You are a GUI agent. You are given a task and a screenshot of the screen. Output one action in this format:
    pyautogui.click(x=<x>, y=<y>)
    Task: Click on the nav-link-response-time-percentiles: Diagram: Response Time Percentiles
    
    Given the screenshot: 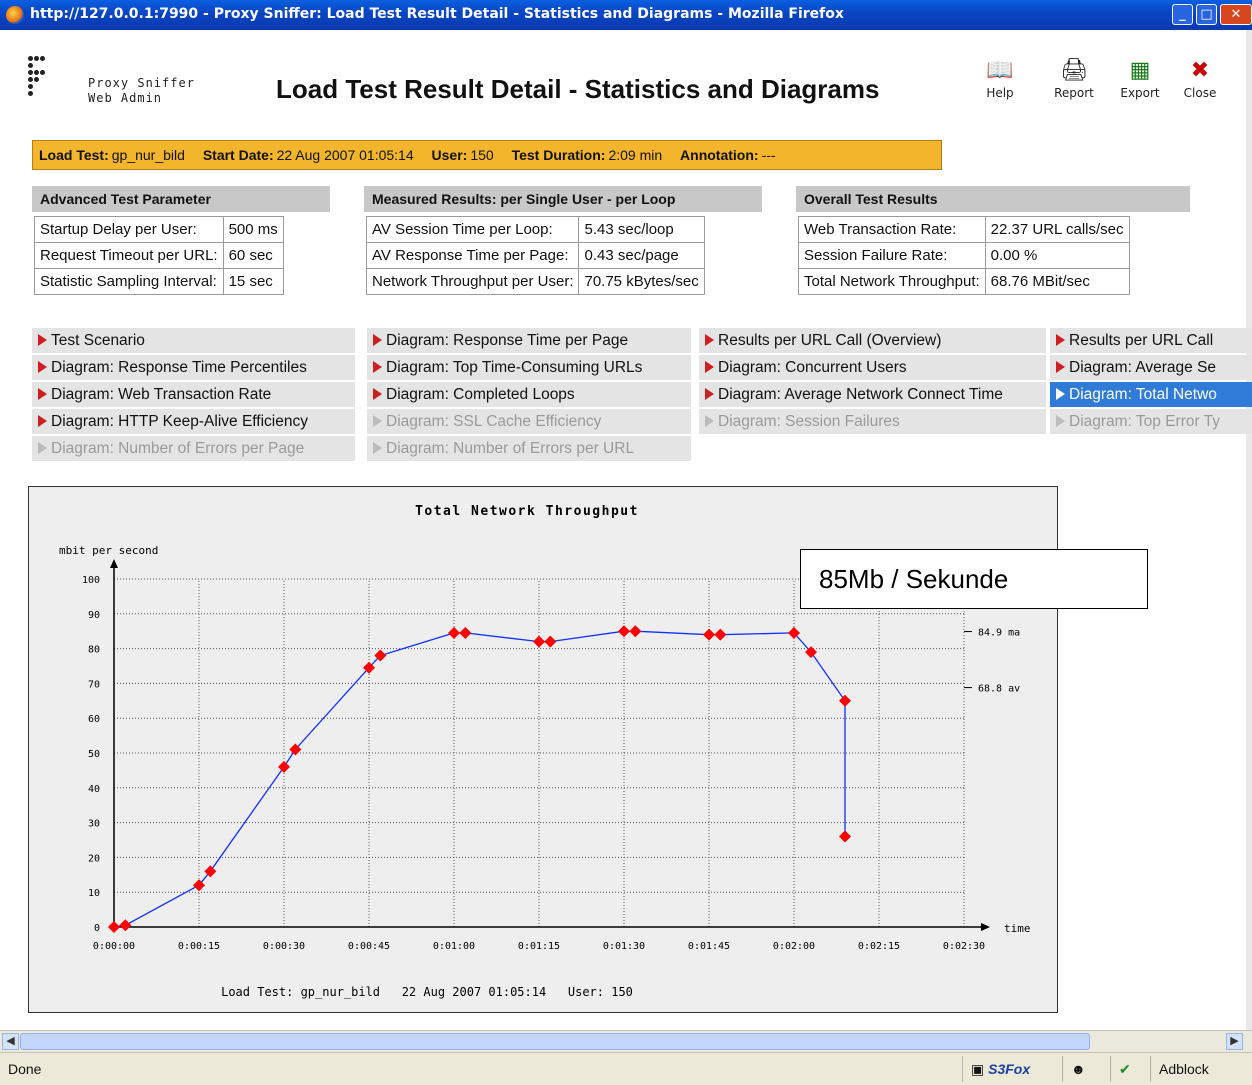 What is the action you would take?
    pyautogui.click(x=193, y=367)
    